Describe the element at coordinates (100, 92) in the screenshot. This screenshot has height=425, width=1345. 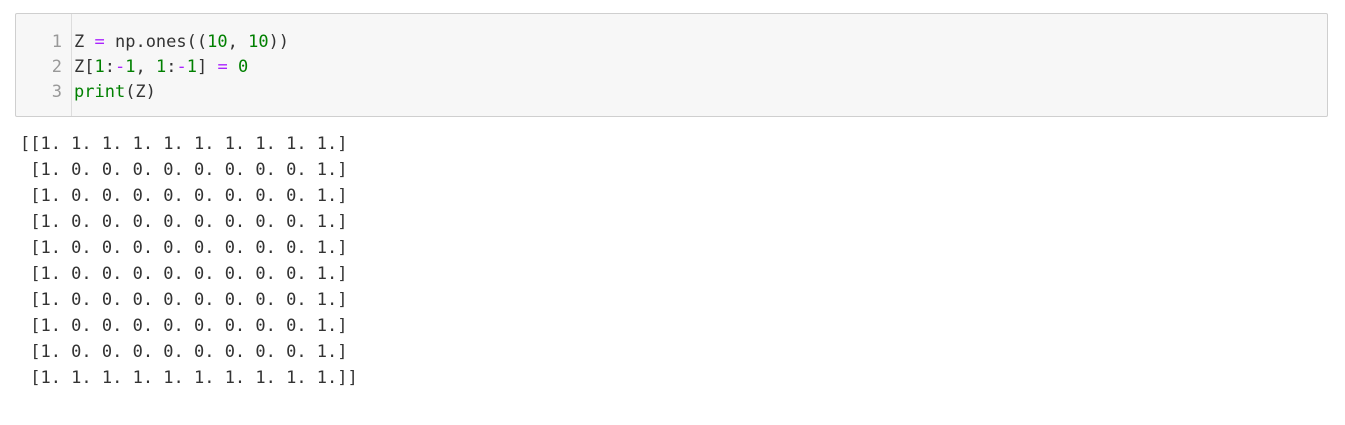
I see `code-token-builtin: print` at that location.